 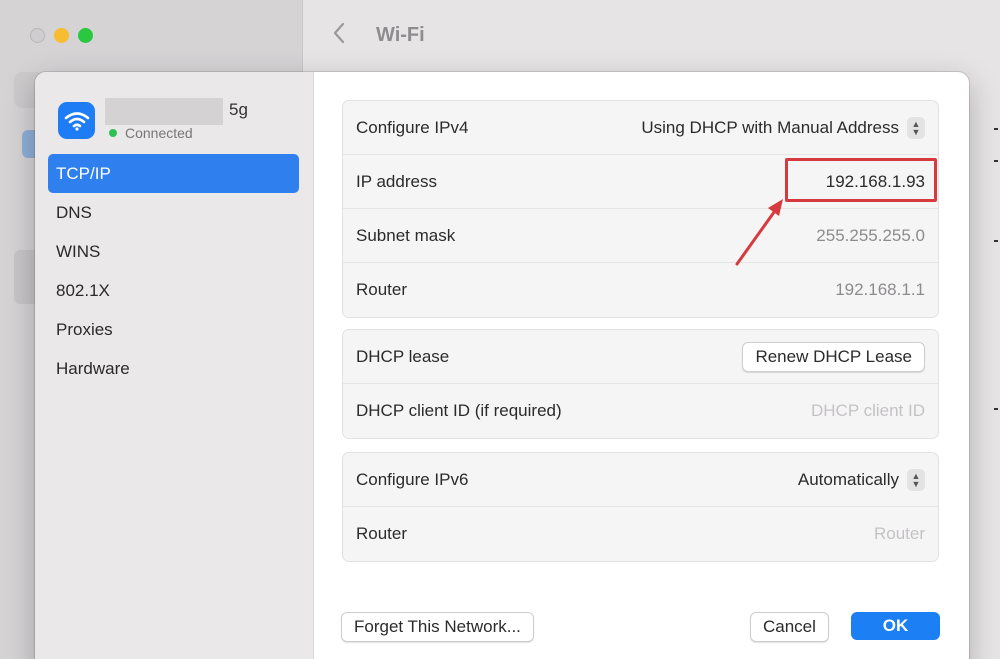 What do you see at coordinates (74, 212) in the screenshot?
I see `sidebar-item-label: DNS` at bounding box center [74, 212].